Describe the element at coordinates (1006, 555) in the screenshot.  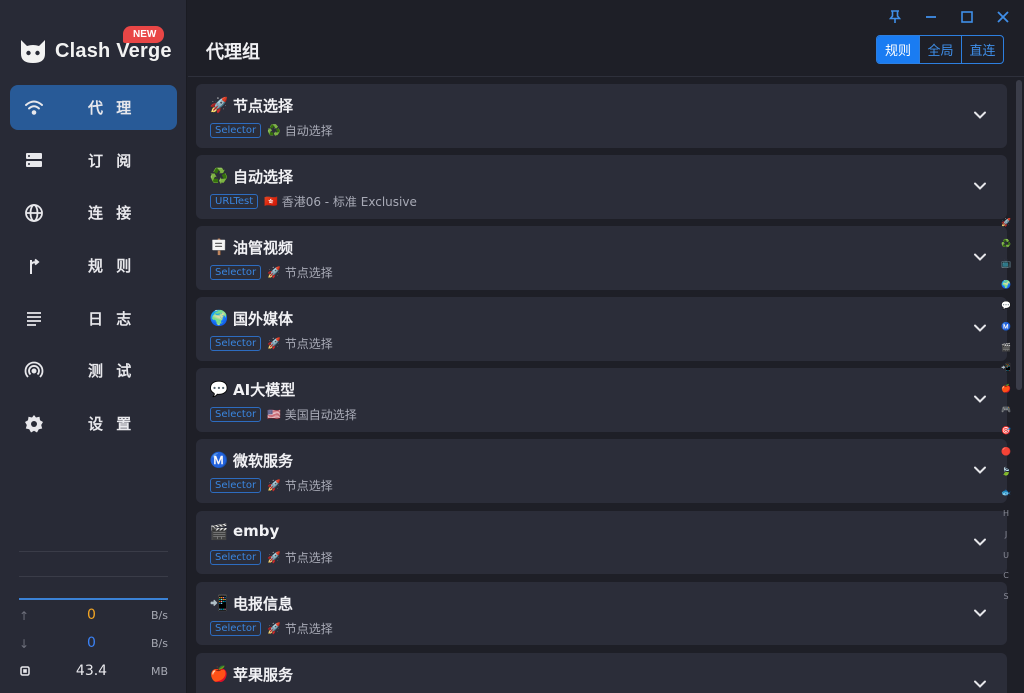
I see `index-bar-item: U` at that location.